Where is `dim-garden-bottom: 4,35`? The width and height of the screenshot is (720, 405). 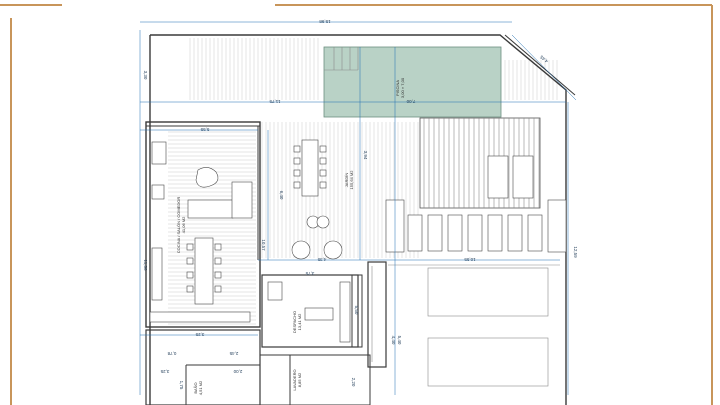
dim-garden-bottom: 4,35 is located at coordinates (321, 259).